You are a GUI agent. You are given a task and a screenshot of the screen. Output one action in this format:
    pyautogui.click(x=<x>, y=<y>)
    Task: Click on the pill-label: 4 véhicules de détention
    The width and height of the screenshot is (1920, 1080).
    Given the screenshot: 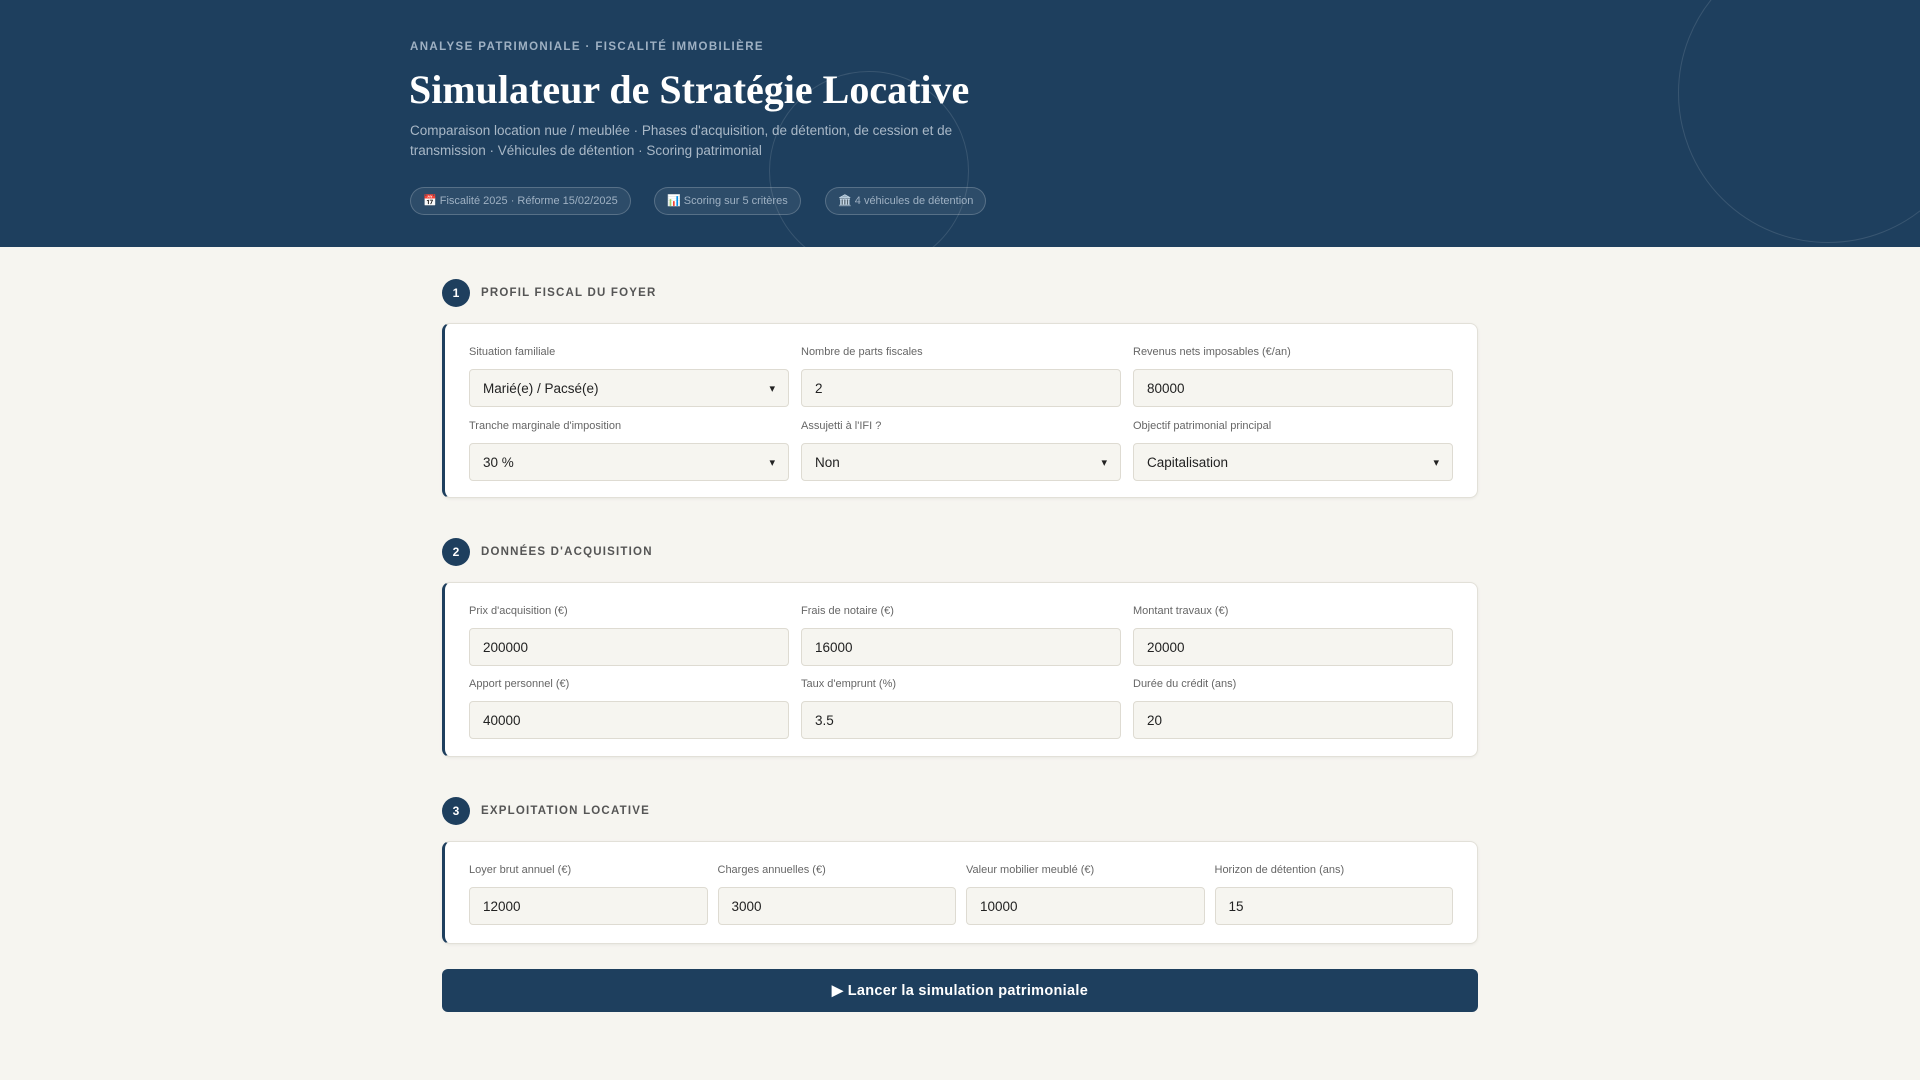 What is the action you would take?
    pyautogui.click(x=914, y=201)
    